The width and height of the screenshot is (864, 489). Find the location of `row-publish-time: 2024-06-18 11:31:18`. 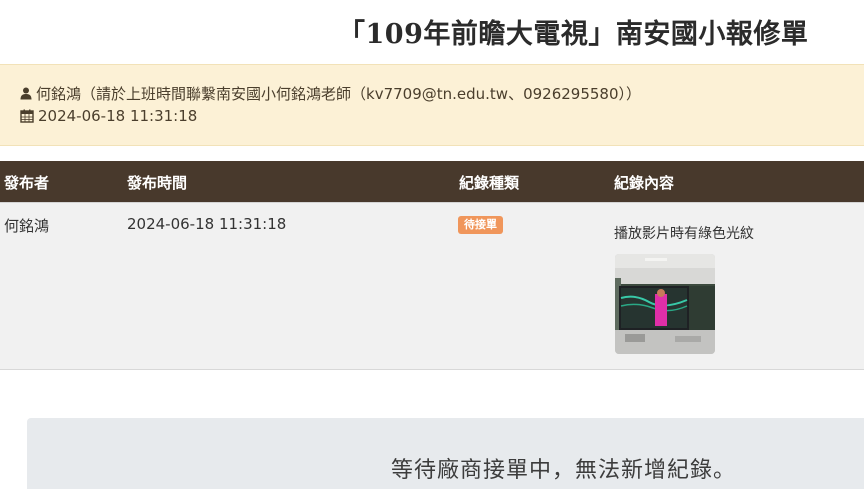

row-publish-time: 2024-06-18 11:31:18 is located at coordinates (207, 224).